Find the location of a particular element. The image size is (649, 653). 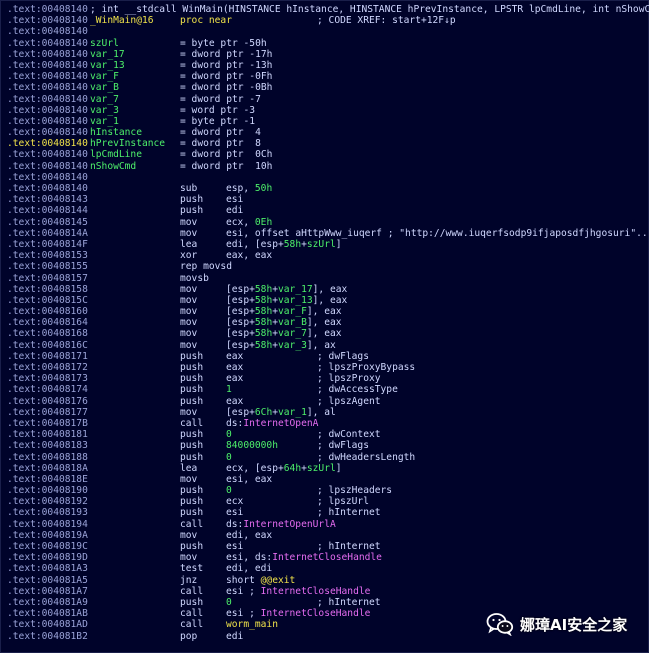

instruction-line: .text:00408188 push 0 ; dwHeadersLength is located at coordinates (324, 457).